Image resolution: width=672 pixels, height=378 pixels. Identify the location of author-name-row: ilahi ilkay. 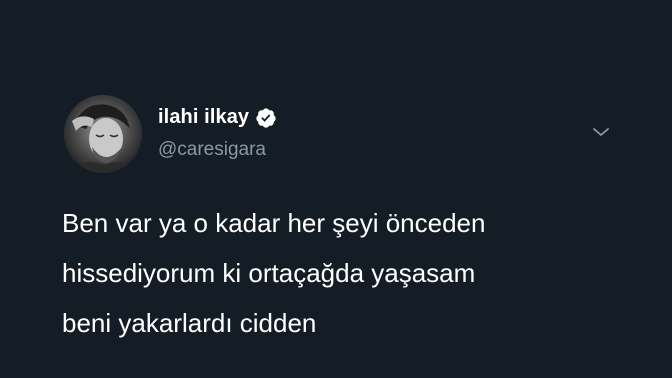
(217, 117).